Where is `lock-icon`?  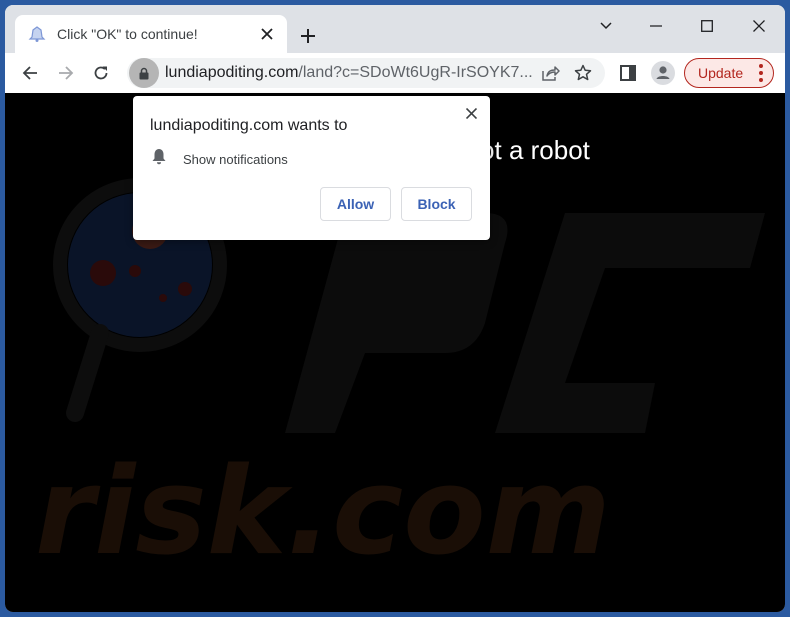 lock-icon is located at coordinates (144, 73).